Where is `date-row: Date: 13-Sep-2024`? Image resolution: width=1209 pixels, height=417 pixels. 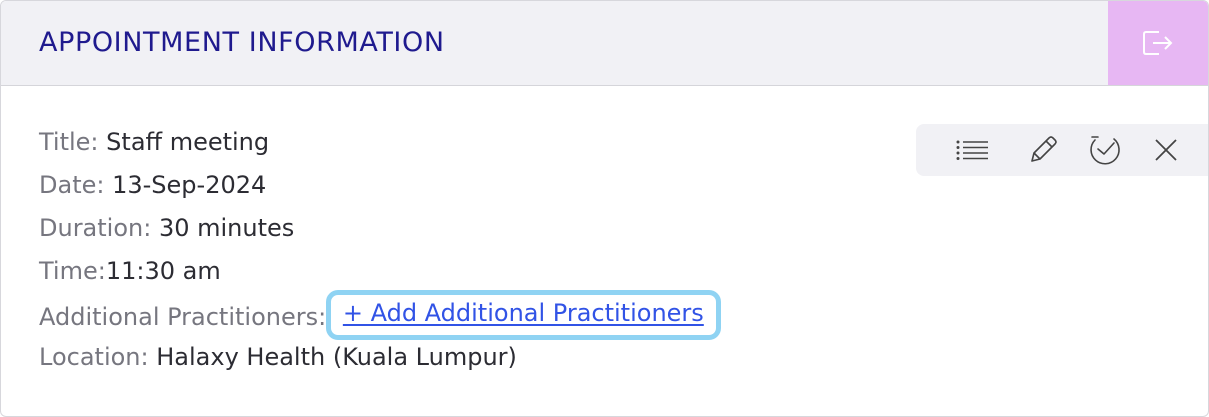 date-row: Date: 13-Sep-2024 is located at coordinates (380, 185).